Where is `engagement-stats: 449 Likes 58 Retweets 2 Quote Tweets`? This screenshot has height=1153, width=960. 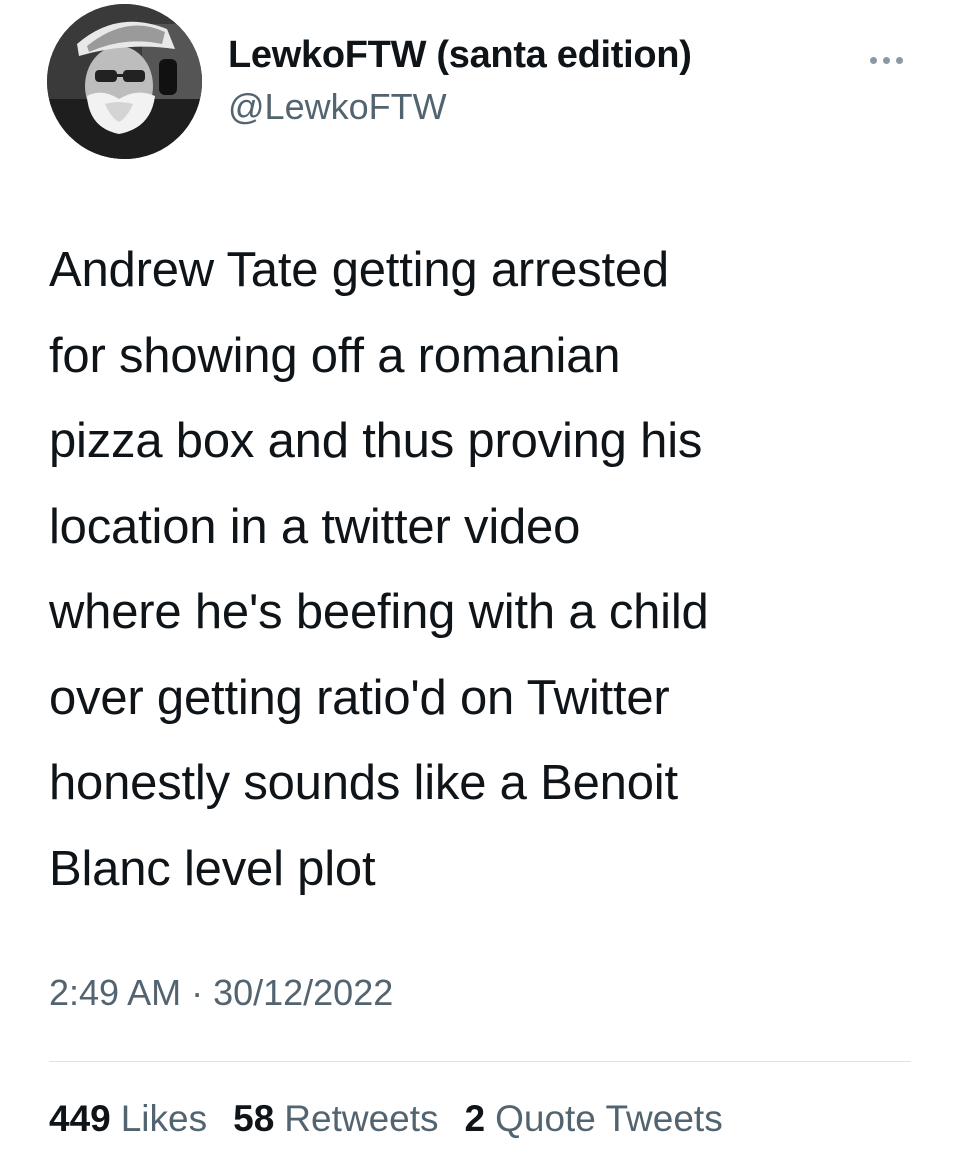 engagement-stats: 449 Likes 58 Retweets 2 Quote Tweets is located at coordinates (386, 1119).